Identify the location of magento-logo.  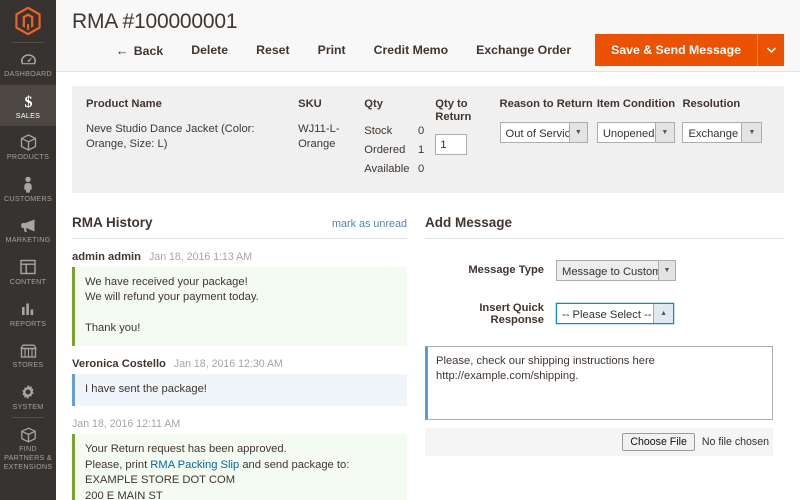
(28, 21).